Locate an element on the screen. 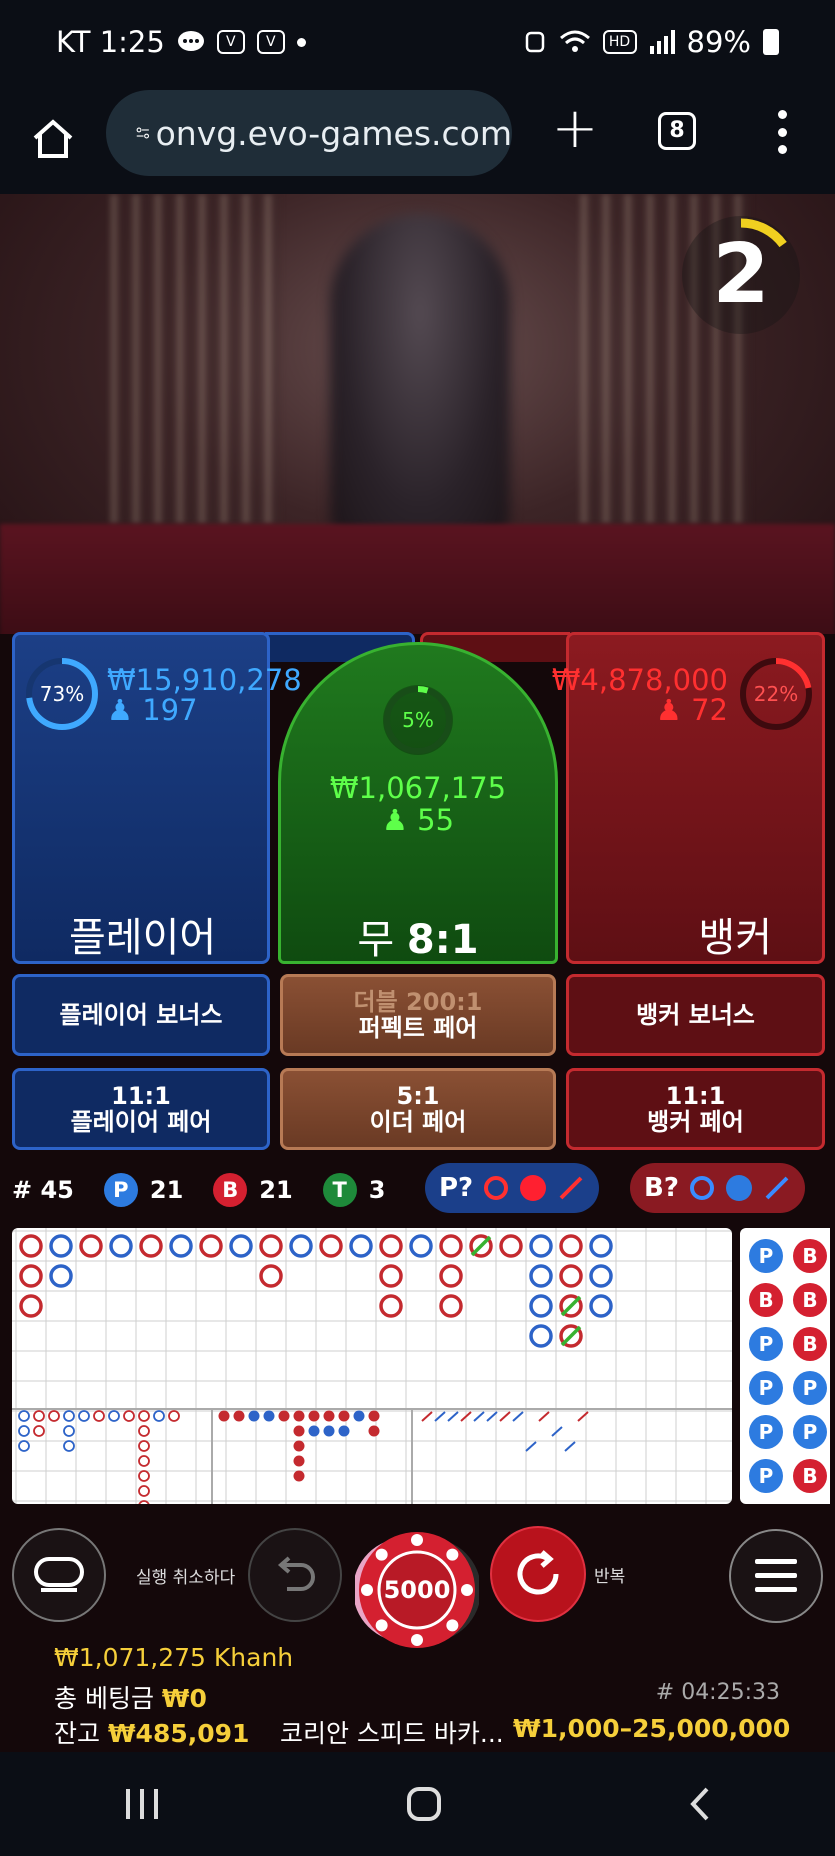  new-tab-button: + is located at coordinates (575, 129).